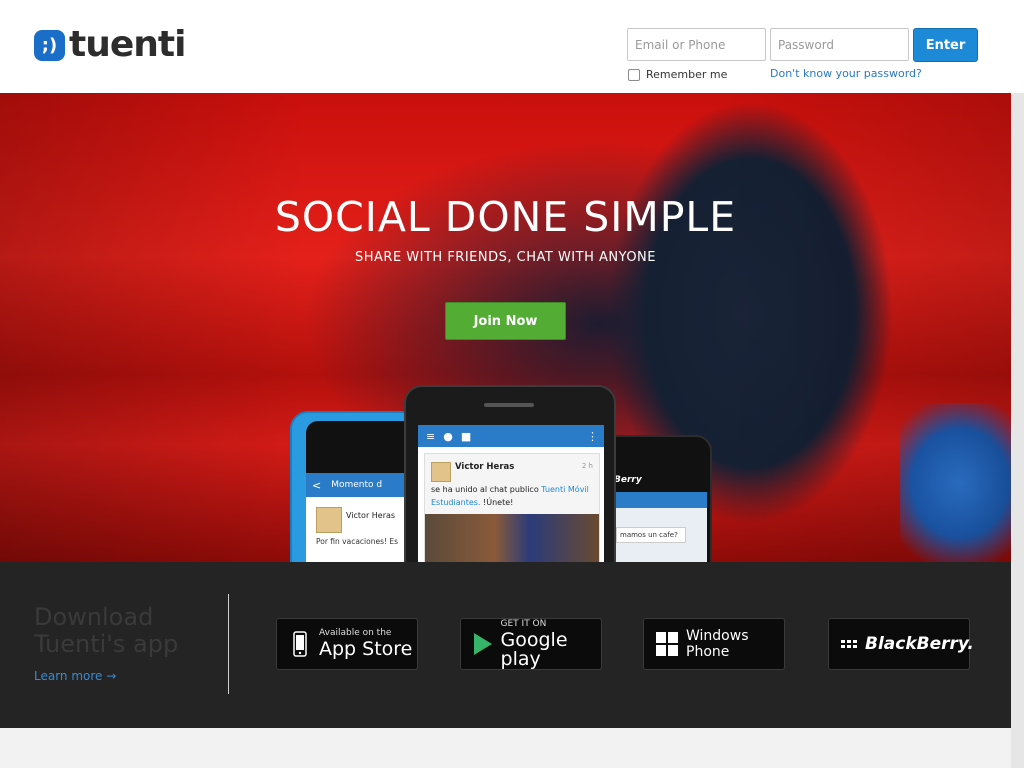  What do you see at coordinates (228, 644) in the screenshot?
I see `divider` at bounding box center [228, 644].